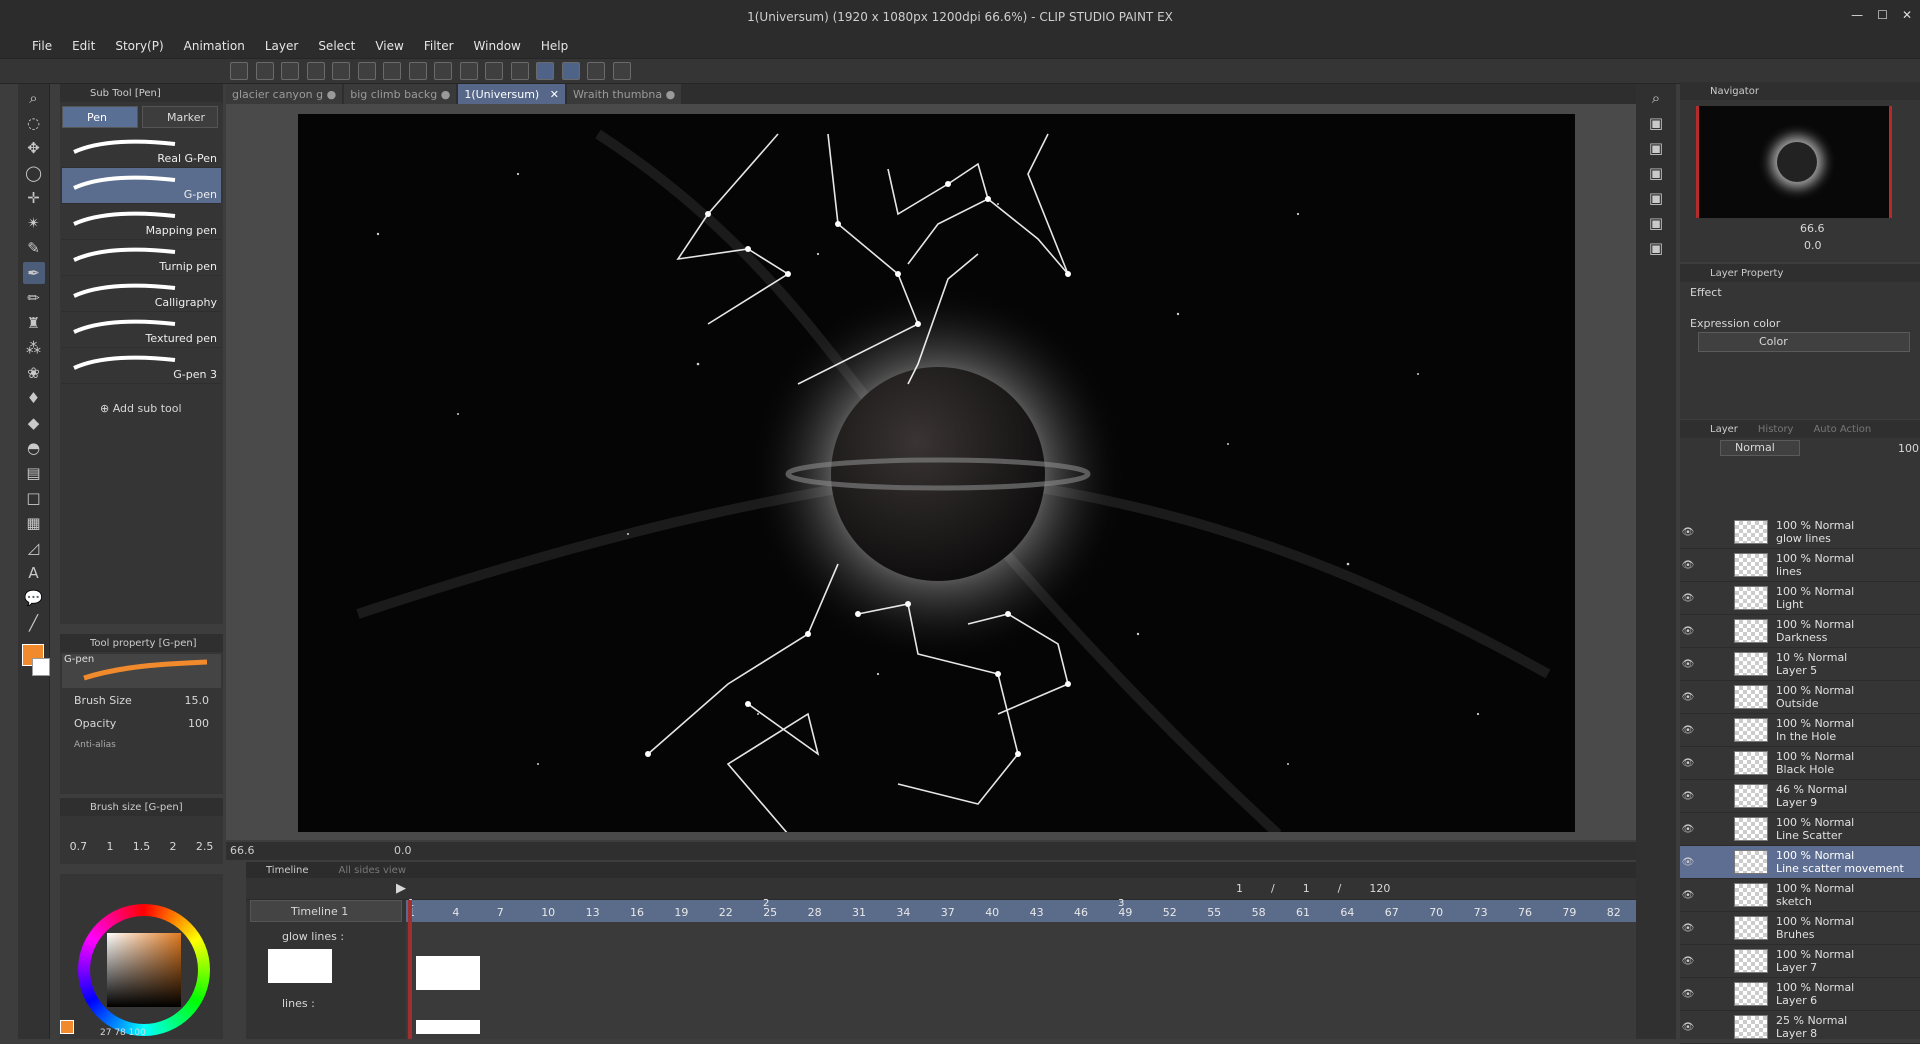 This screenshot has width=1920, height=1044. I want to click on frame-number: 40, so click(992, 912).